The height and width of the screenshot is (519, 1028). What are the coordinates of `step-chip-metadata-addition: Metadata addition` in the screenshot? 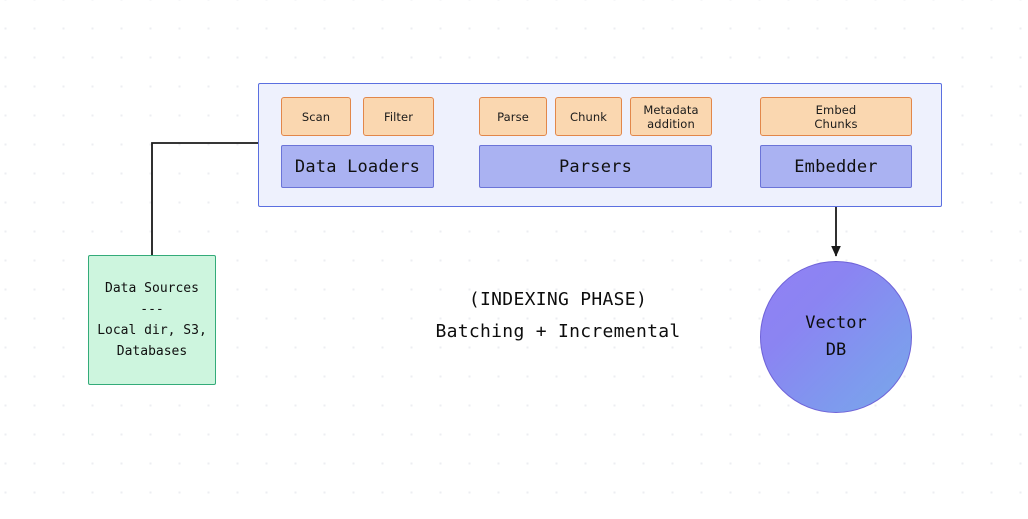 It's located at (671, 116).